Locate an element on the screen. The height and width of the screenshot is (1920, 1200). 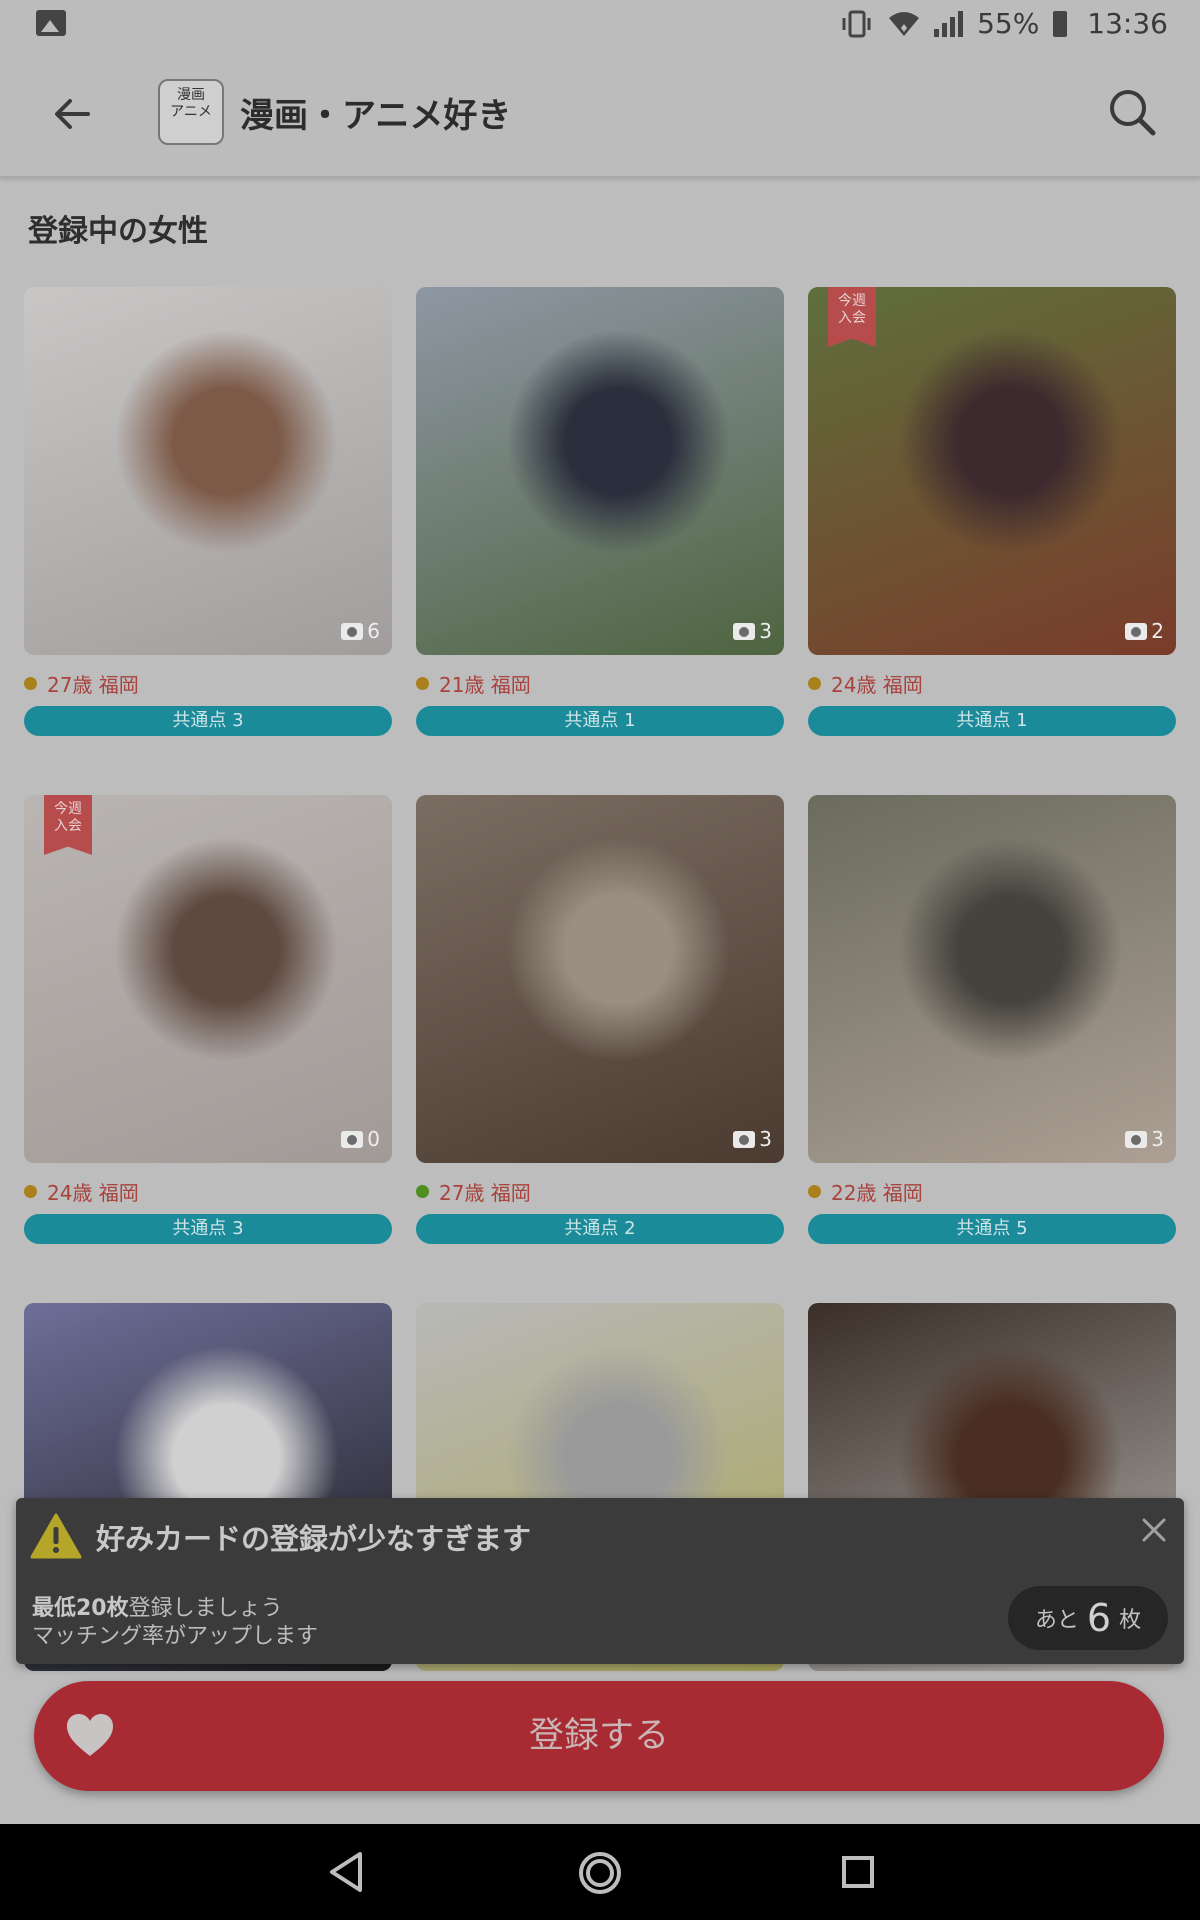
back-arrow-icon is located at coordinates (72, 114).